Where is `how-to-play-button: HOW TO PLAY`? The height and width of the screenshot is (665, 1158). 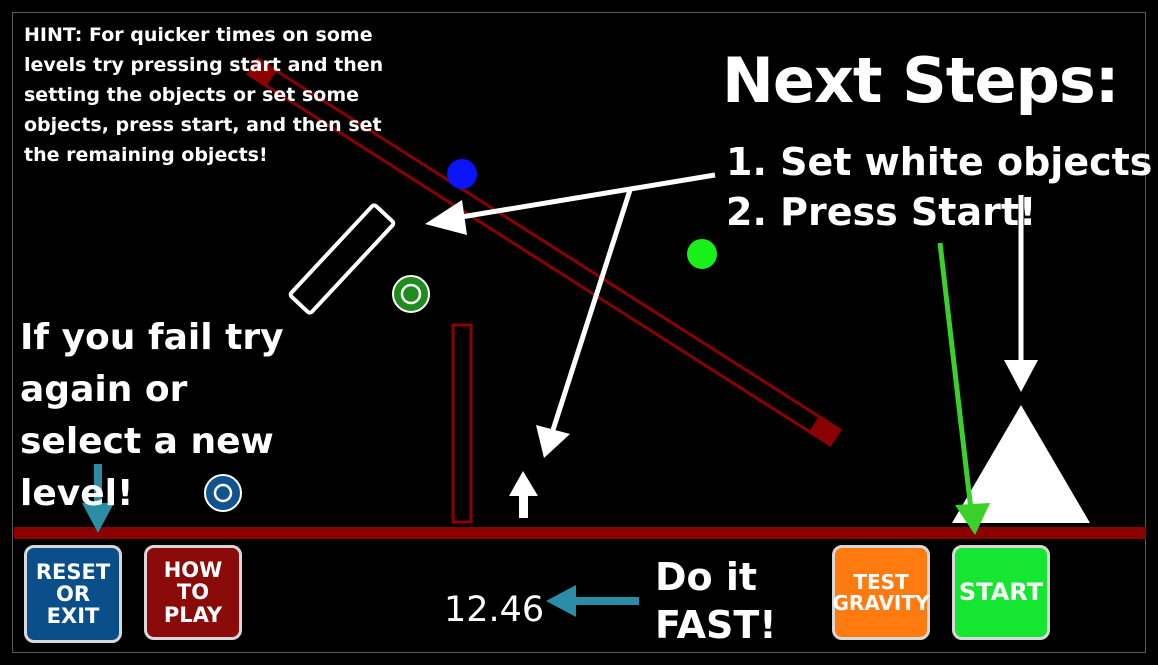
how-to-play-button: HOW TO PLAY is located at coordinates (193, 592).